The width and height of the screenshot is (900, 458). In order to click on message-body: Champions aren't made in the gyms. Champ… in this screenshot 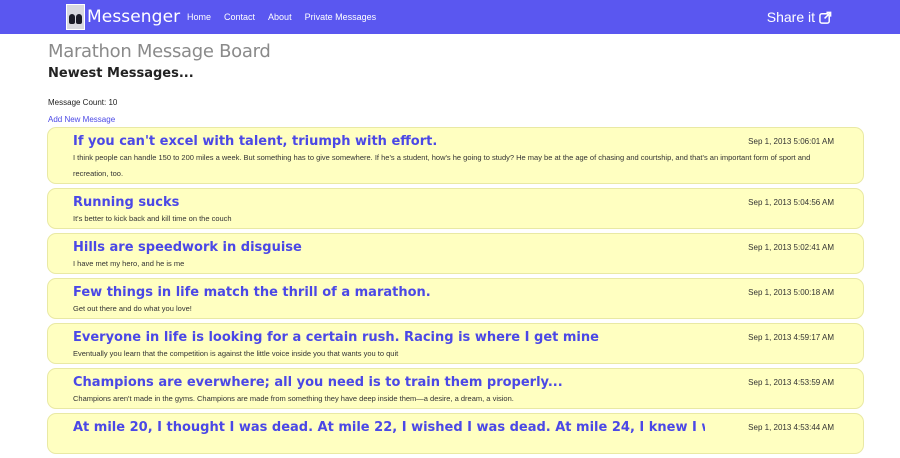, I will do `click(293, 398)`.